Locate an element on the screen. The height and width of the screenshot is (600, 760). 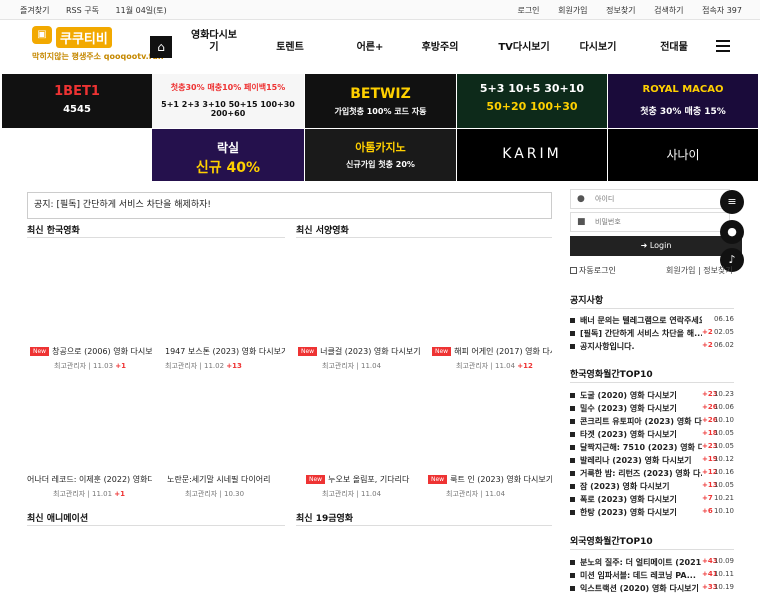
menu-fab-button: ≡ is located at coordinates (732, 202).